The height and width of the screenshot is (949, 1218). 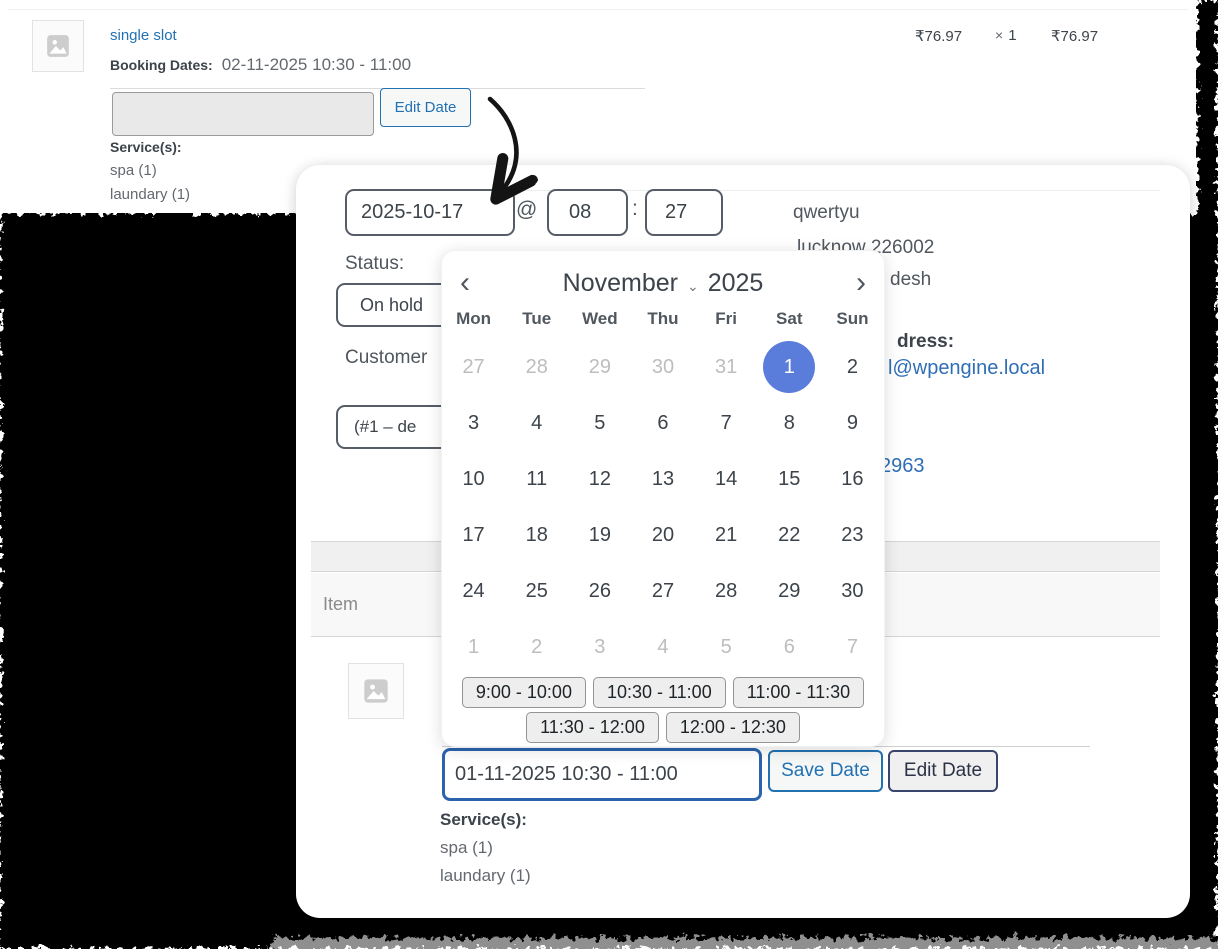 What do you see at coordinates (243, 114) in the screenshot?
I see `booking-date-display-input` at bounding box center [243, 114].